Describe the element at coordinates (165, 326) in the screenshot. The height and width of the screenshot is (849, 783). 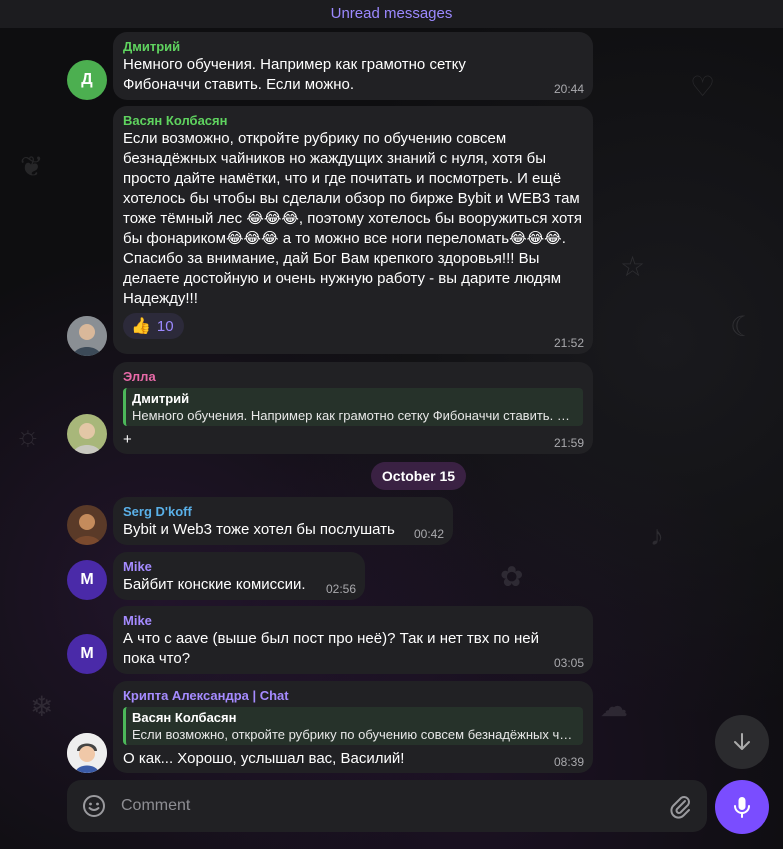
I see `reaction-count: 10` at that location.